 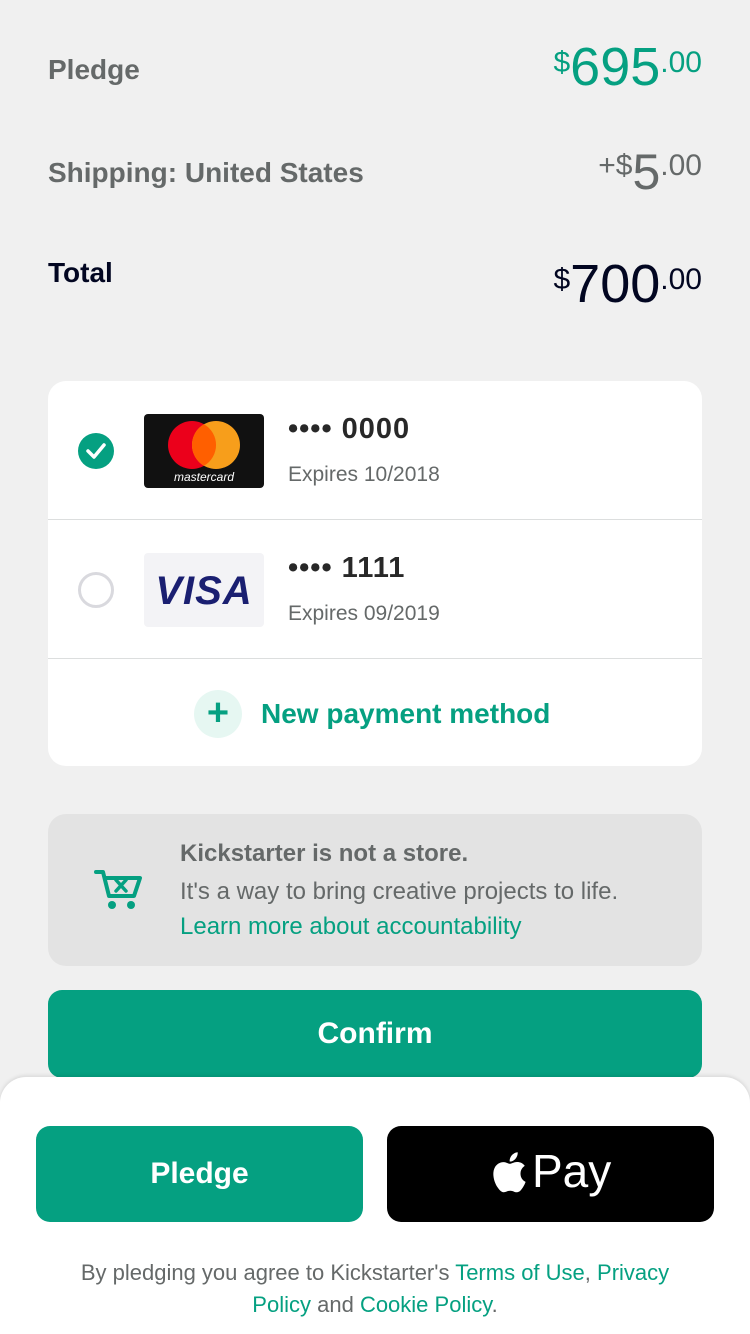 I want to click on new-payment-method-label: New payment method, so click(x=406, y=713).